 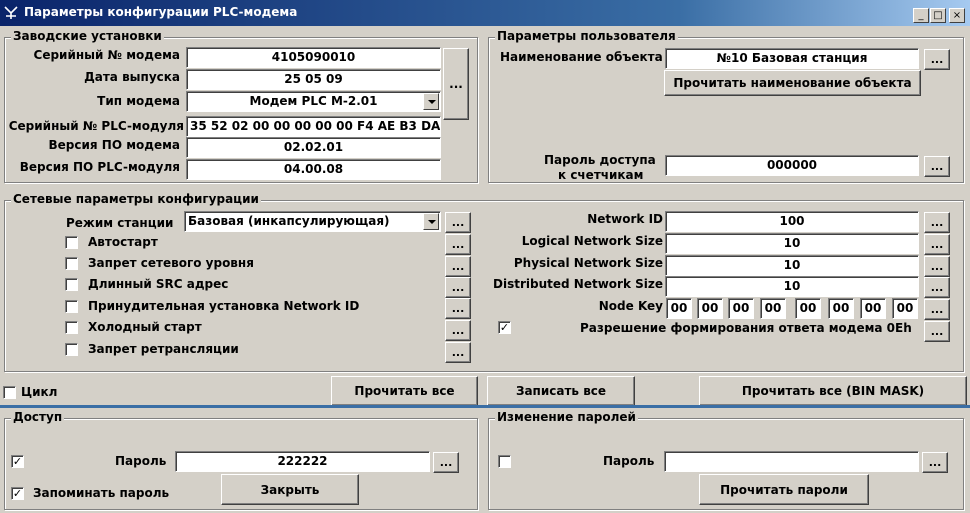 What do you see at coordinates (132, 77) in the screenshot?
I see `release-date-label: Дата выпуска` at bounding box center [132, 77].